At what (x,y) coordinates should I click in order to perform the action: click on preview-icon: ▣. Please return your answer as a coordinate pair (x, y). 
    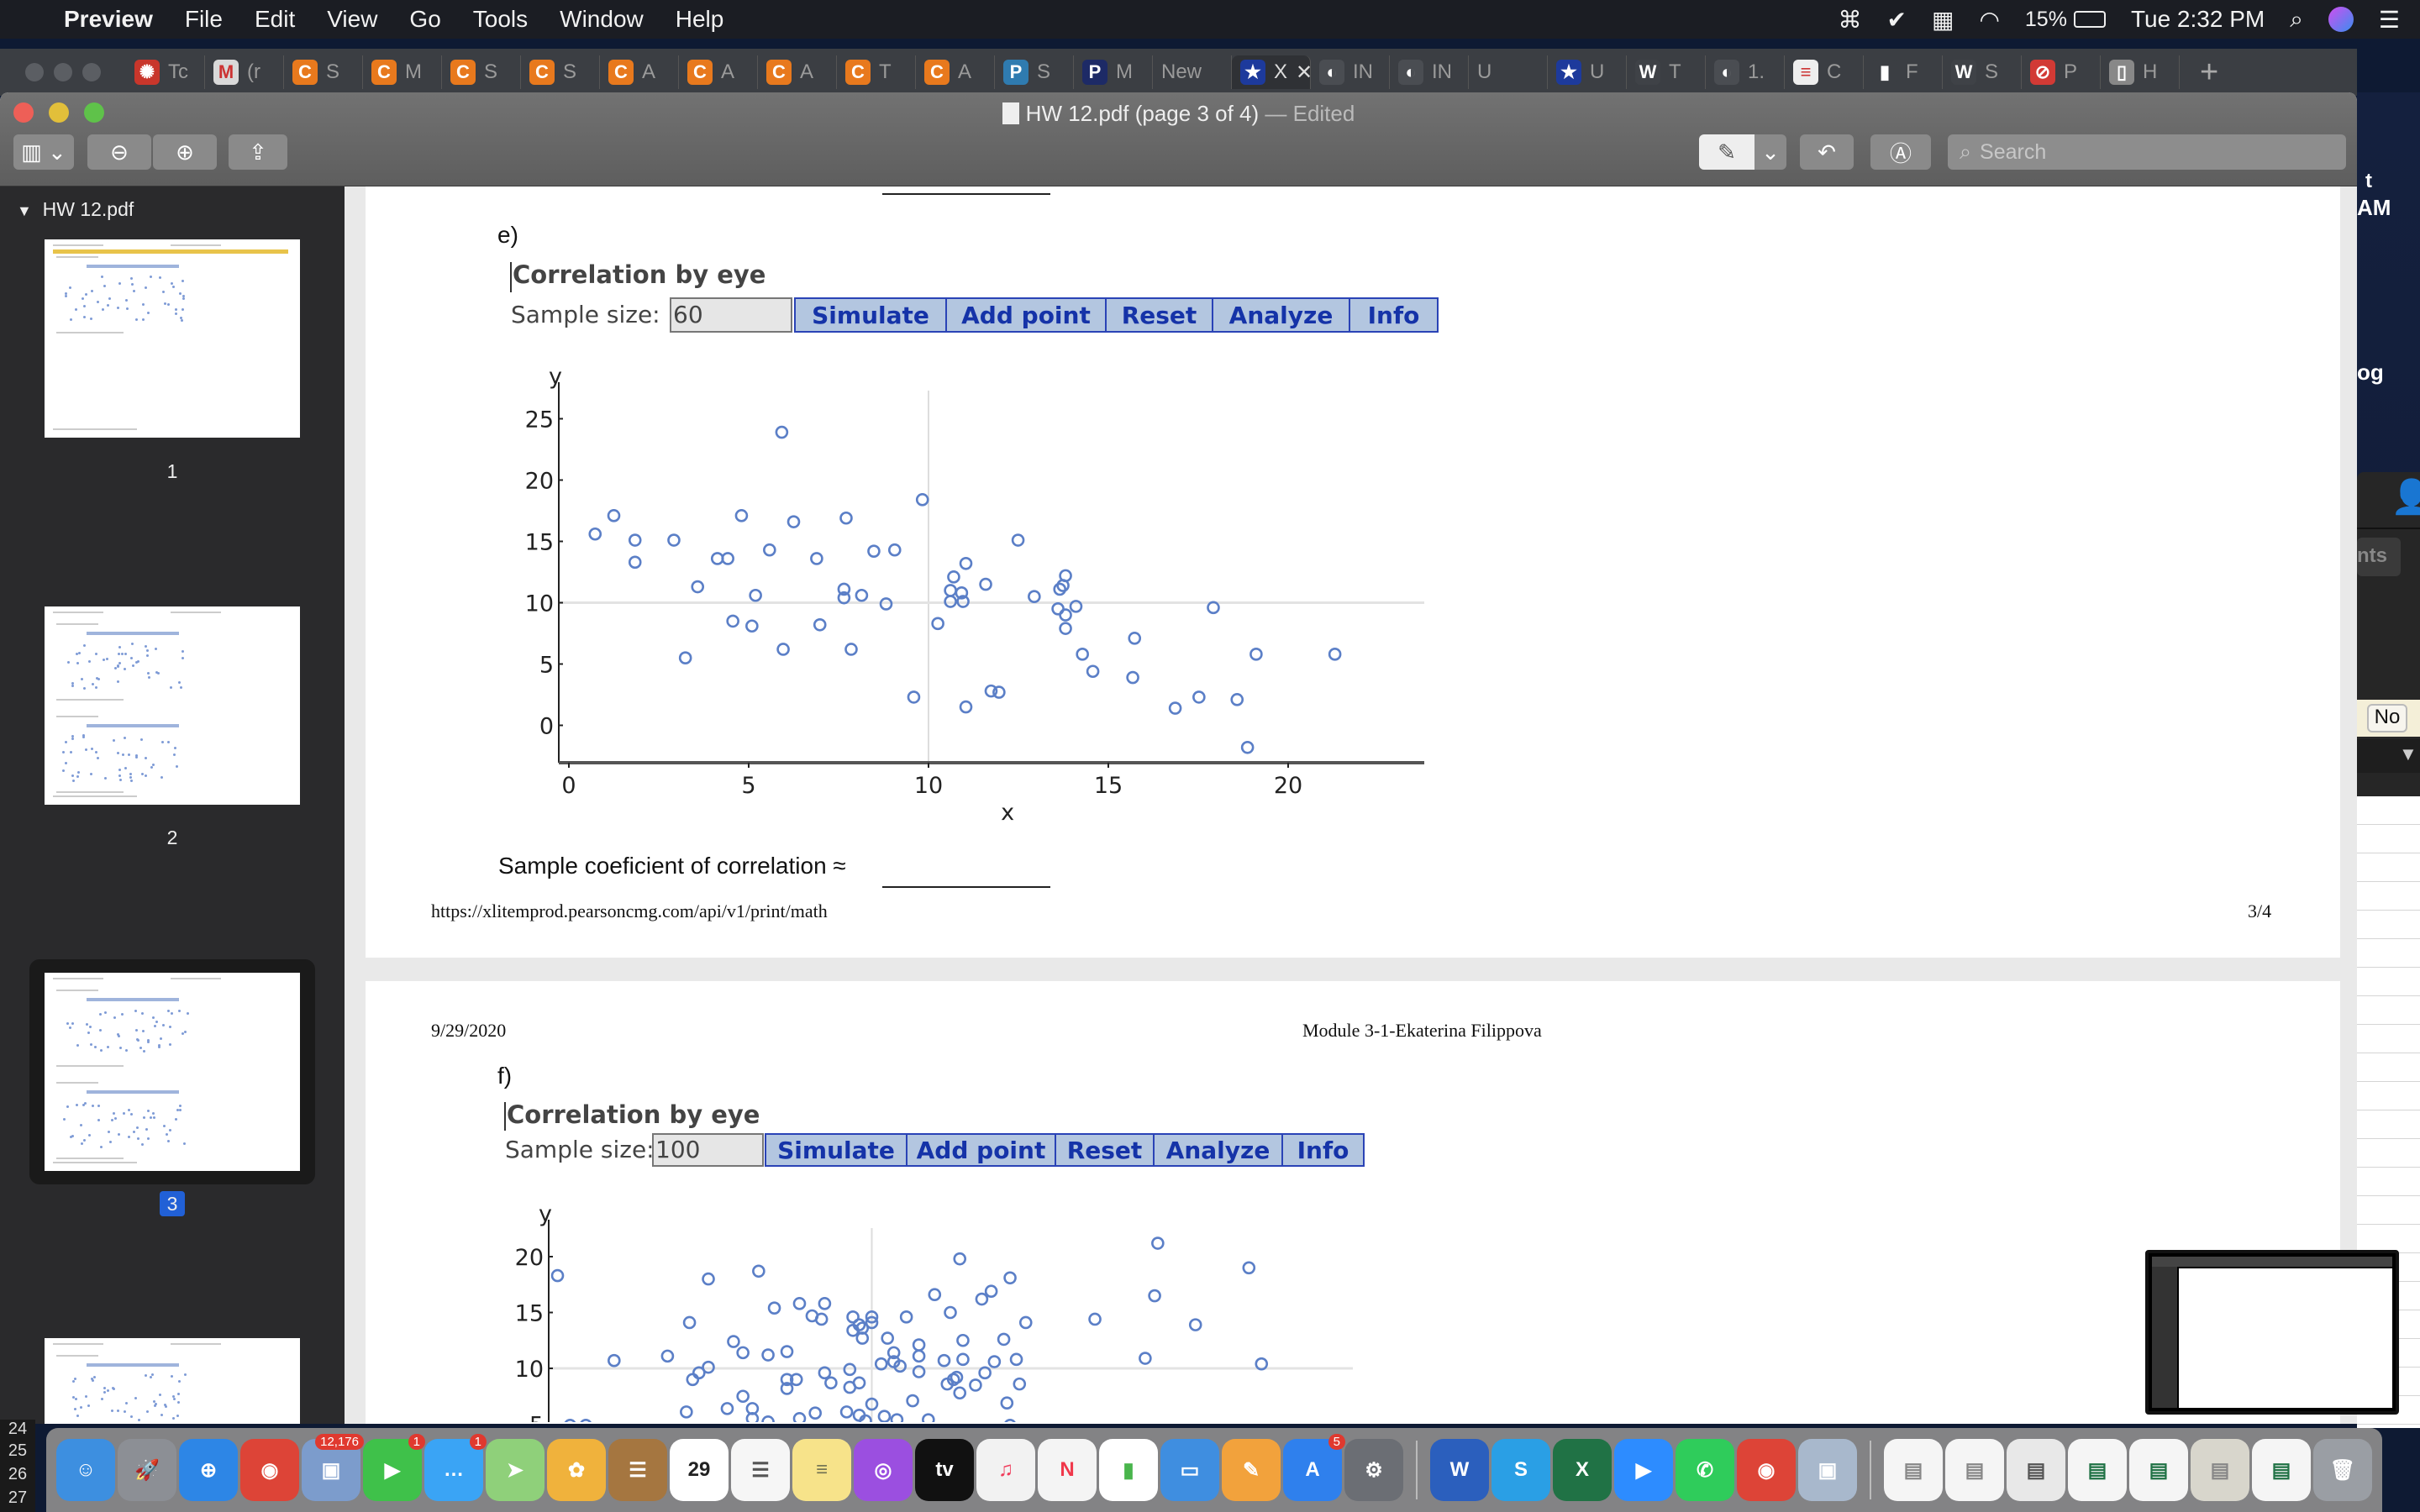
    Looking at the image, I should click on (1827, 1470).